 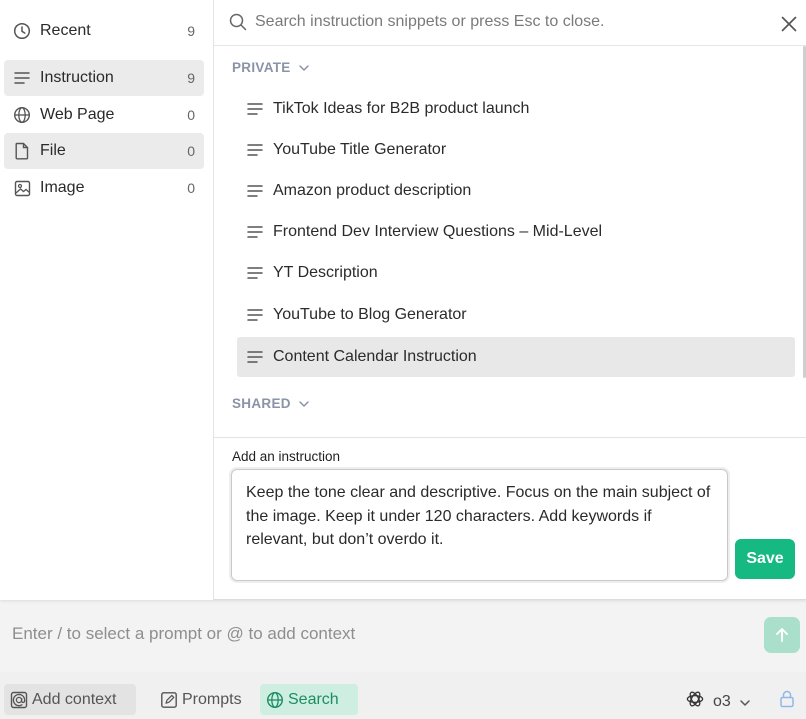 What do you see at coordinates (286, 456) in the screenshot?
I see `add-instruction-label: Add an instruction` at bounding box center [286, 456].